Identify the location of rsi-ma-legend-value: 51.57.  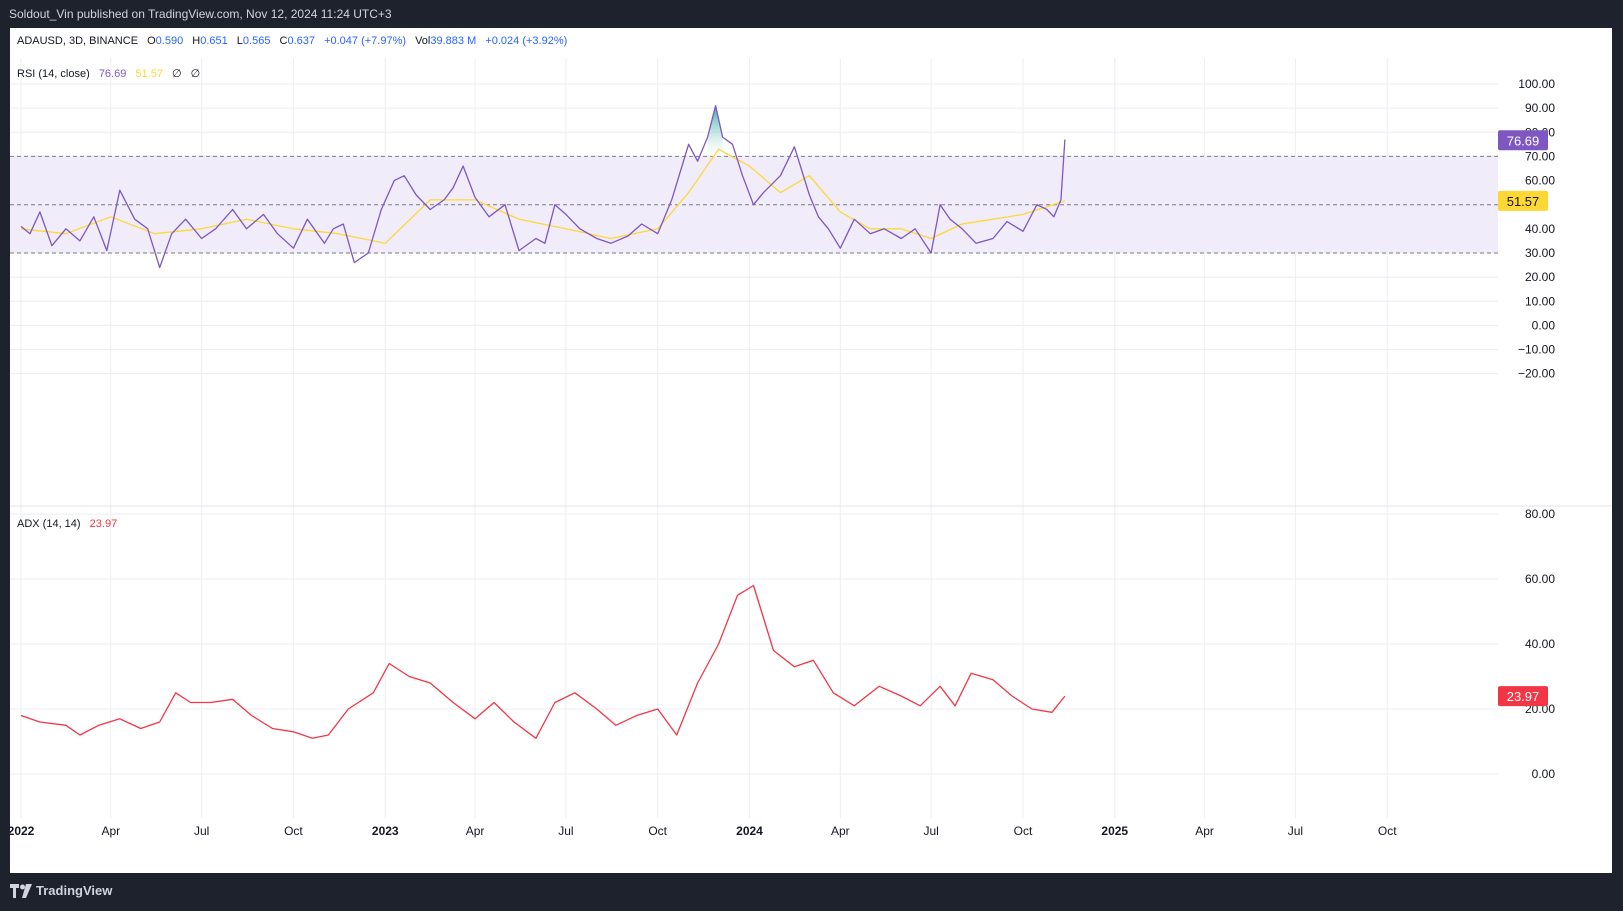
(149, 74).